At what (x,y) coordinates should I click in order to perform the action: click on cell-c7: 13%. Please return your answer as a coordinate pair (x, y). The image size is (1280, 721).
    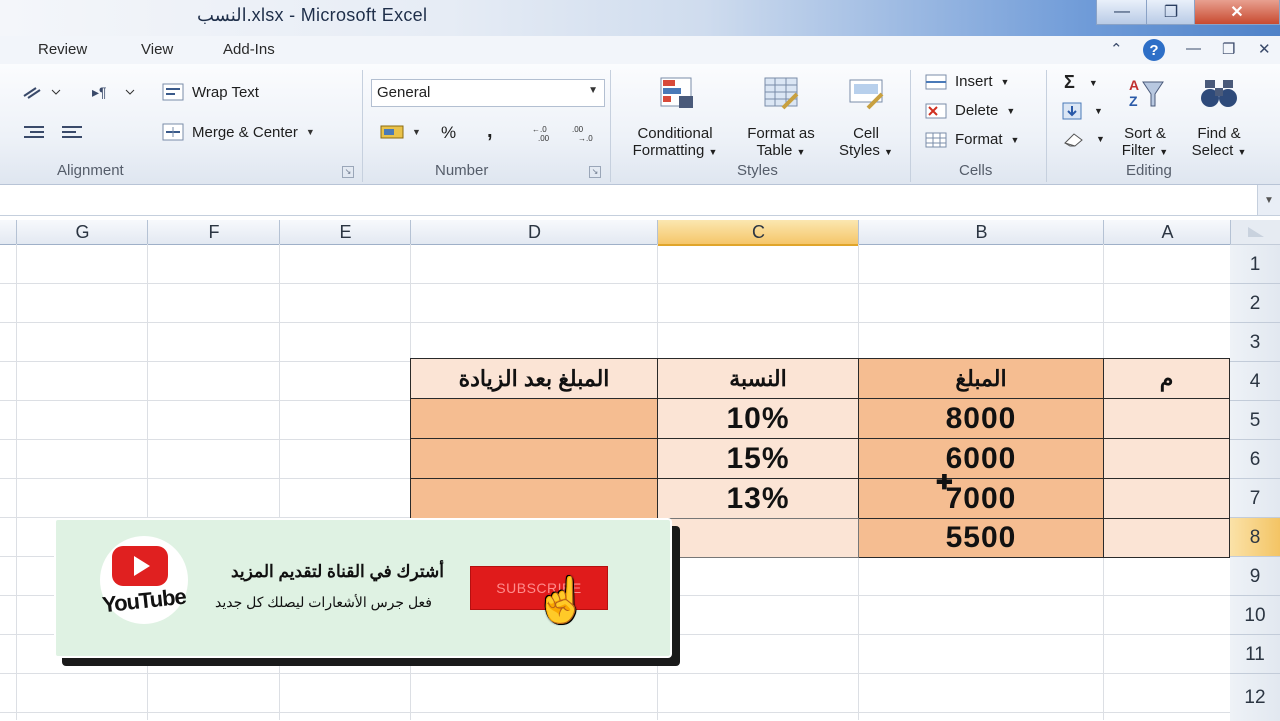
    Looking at the image, I should click on (758, 498).